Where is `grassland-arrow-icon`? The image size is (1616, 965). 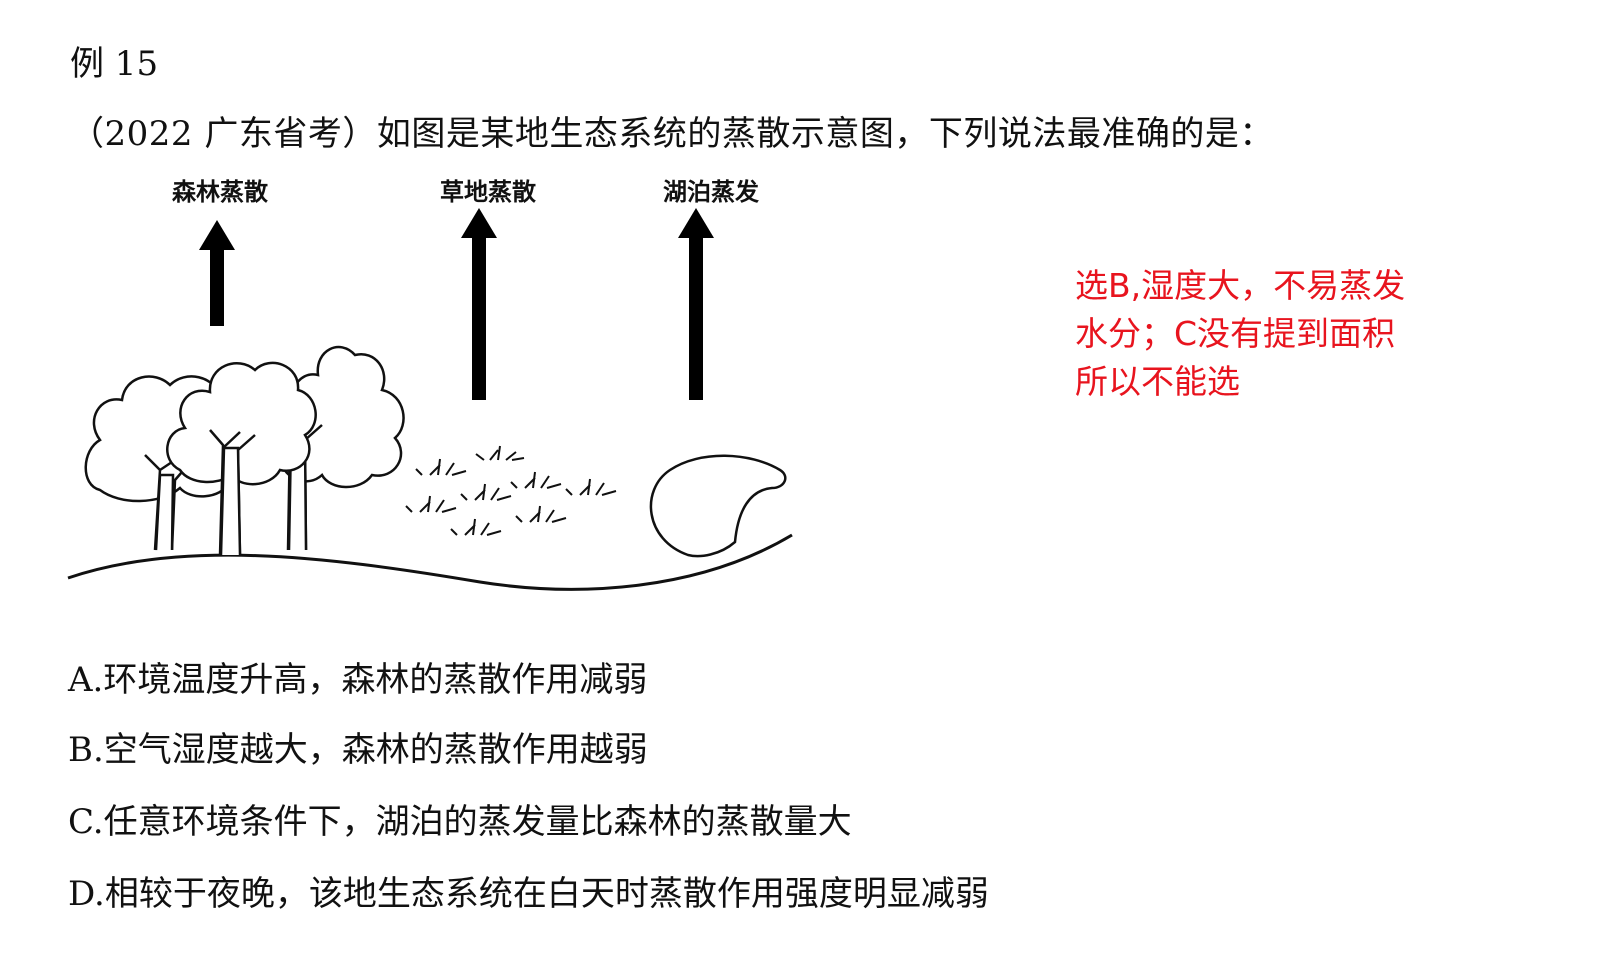
grassland-arrow-icon is located at coordinates (479, 304).